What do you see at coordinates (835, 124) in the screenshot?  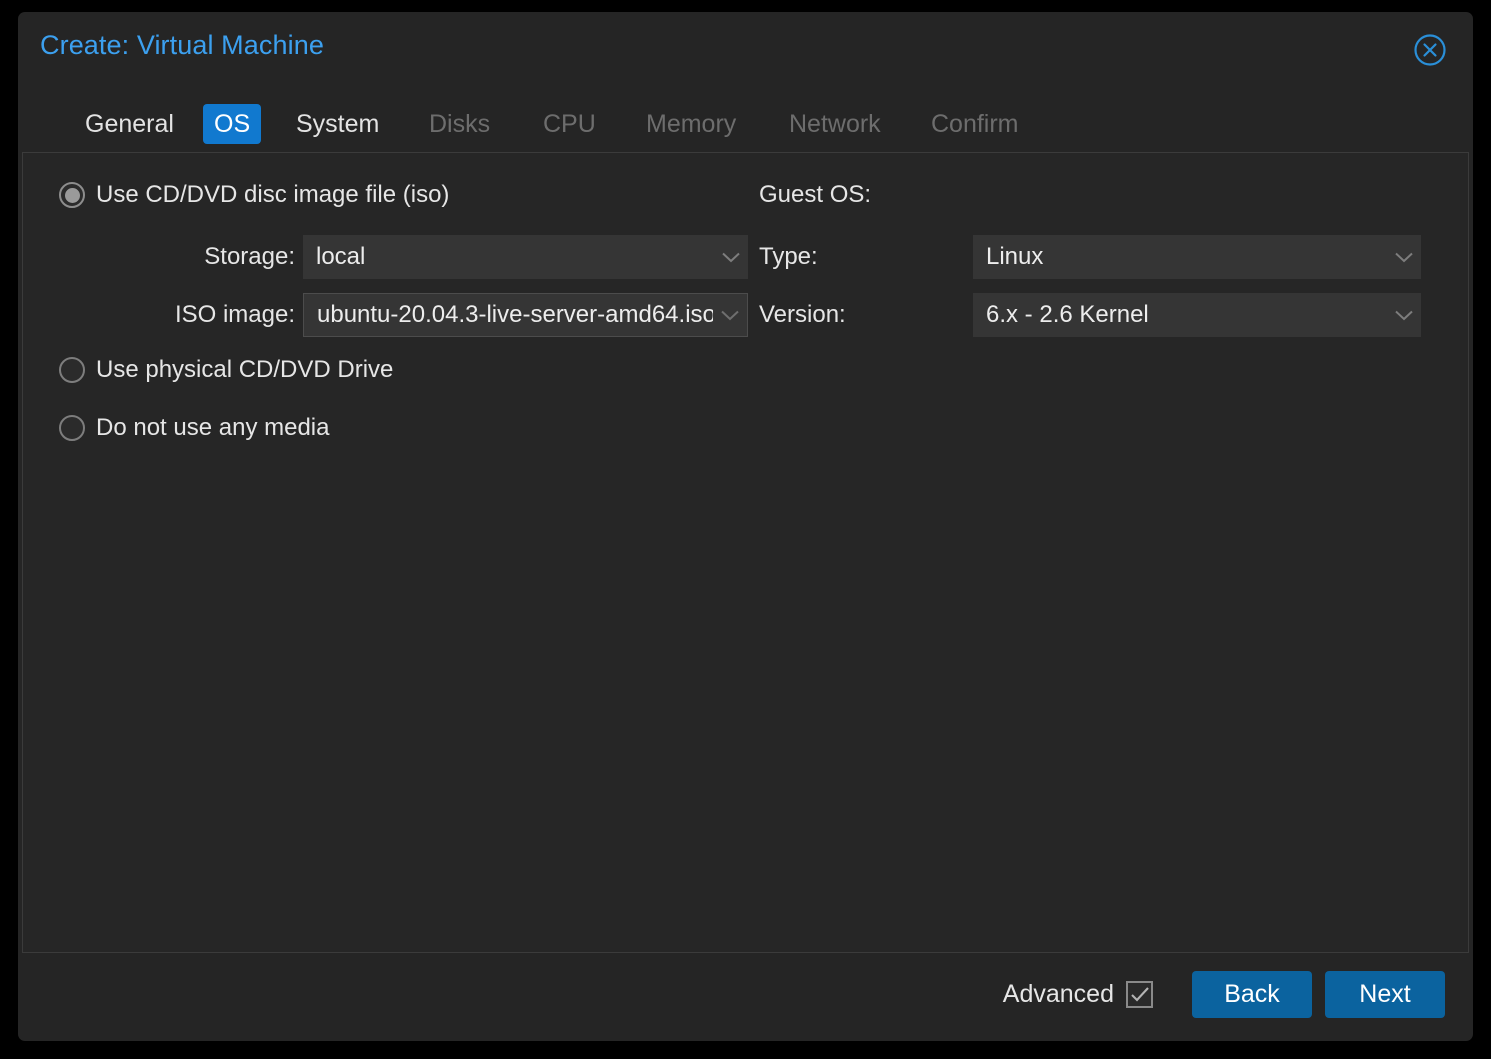 I see `tab-network: Network` at bounding box center [835, 124].